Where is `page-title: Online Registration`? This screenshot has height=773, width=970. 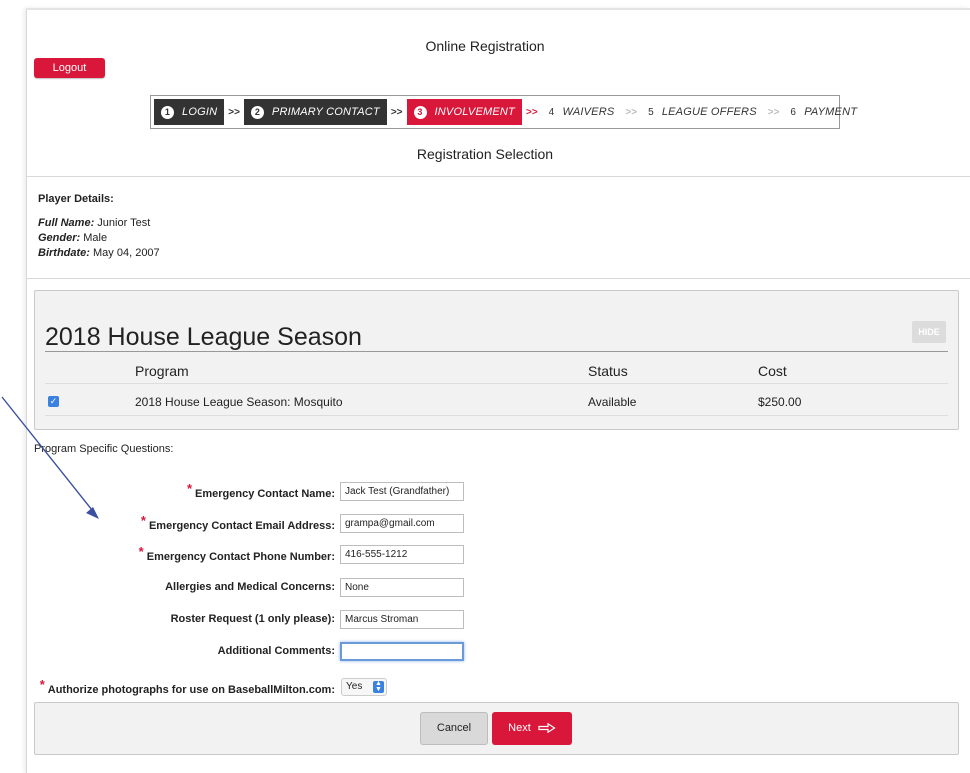 page-title: Online Registration is located at coordinates (485, 46).